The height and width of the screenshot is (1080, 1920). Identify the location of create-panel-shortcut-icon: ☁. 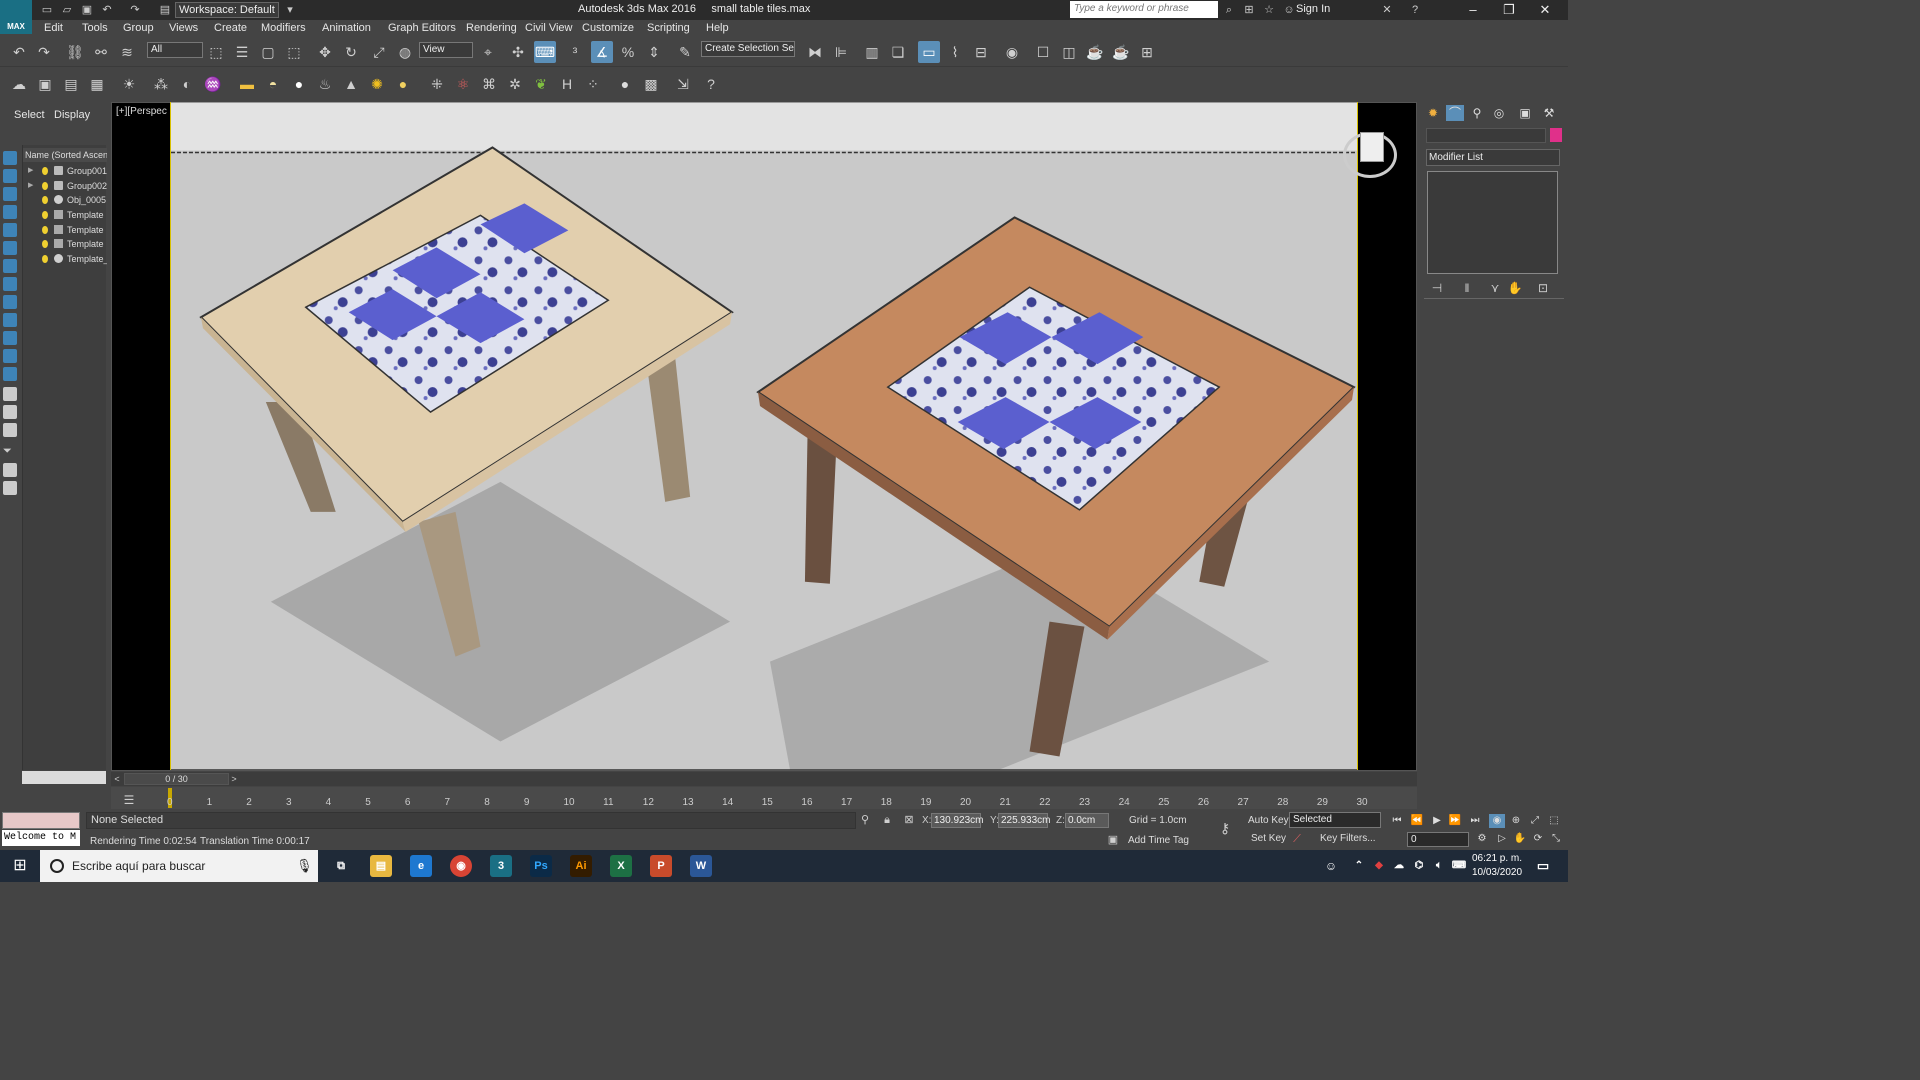
(19, 84).